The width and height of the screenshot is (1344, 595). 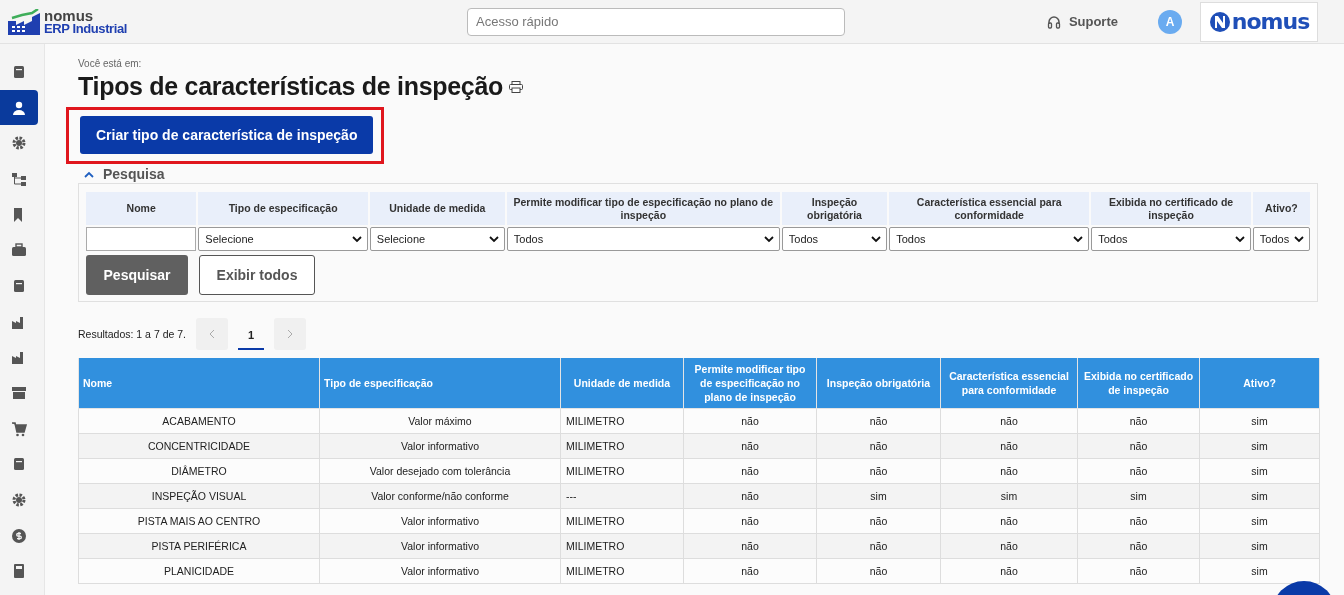 I want to click on chevron-icon, so click(x=89, y=174).